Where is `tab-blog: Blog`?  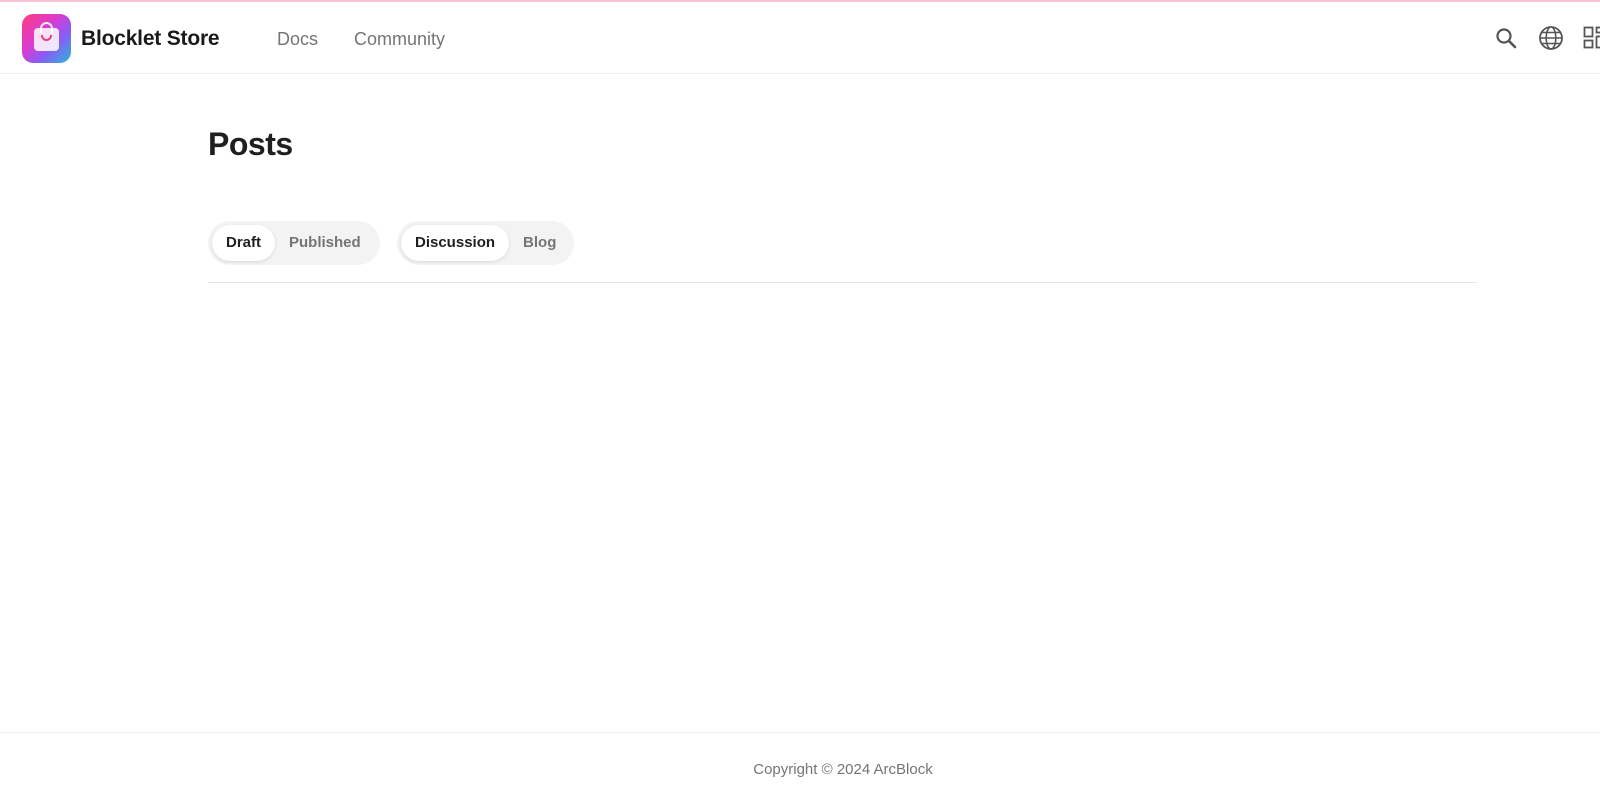
tab-blog: Blog is located at coordinates (539, 243).